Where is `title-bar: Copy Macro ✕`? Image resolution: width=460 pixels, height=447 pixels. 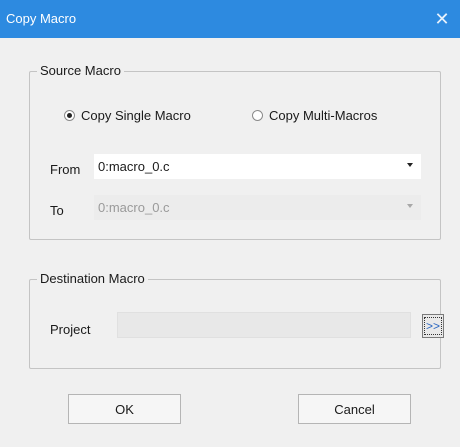 title-bar: Copy Macro ✕ is located at coordinates (230, 19).